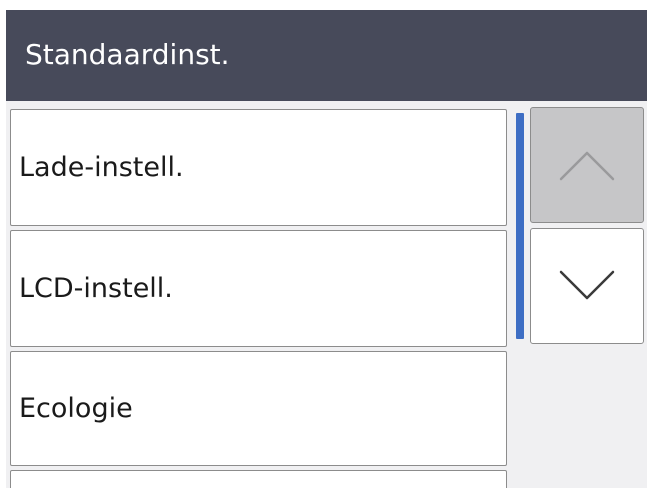 This screenshot has width=647, height=488. I want to click on chevron-up-icon, so click(587, 166).